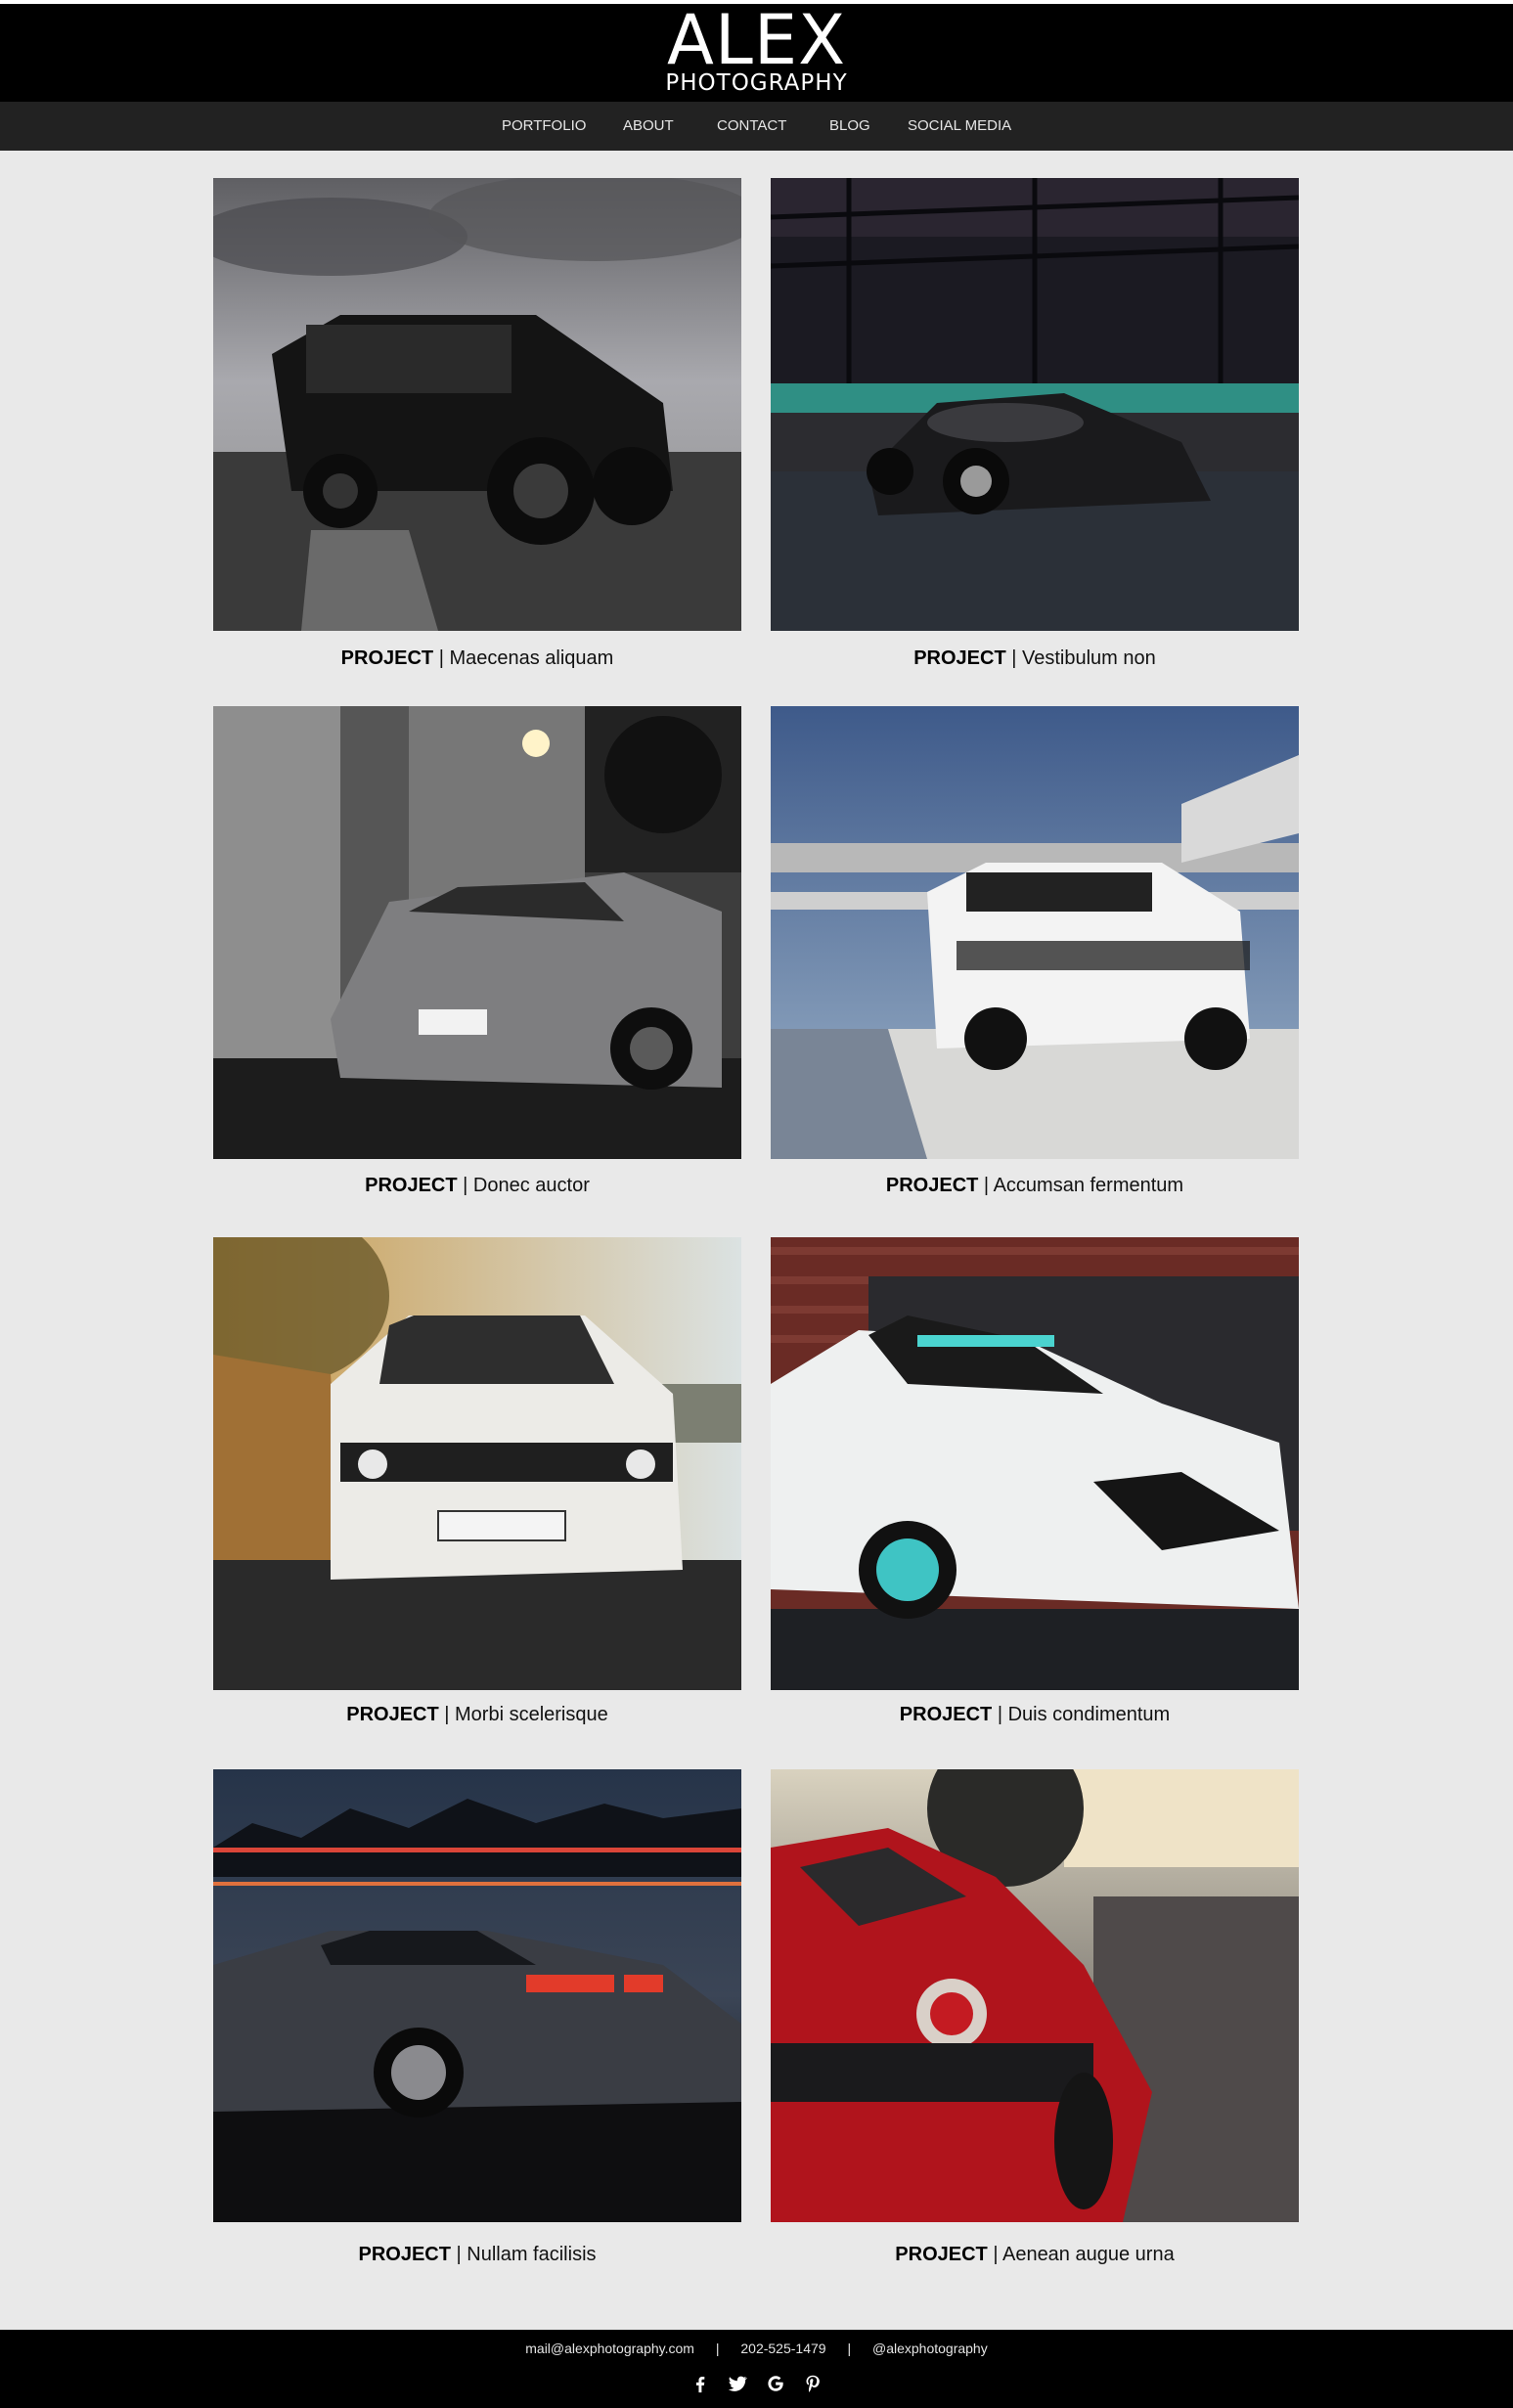 The image size is (1513, 2408). What do you see at coordinates (609, 2348) in the screenshot?
I see `footer-email: mail@alexphotography.com` at bounding box center [609, 2348].